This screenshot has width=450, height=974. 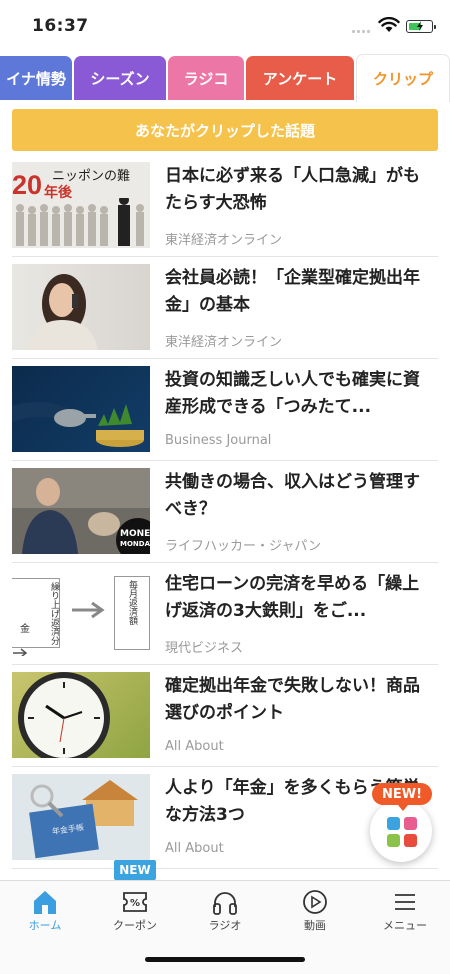 I want to click on article-title: 共働きの場合、収入はどう管理すべき？, so click(x=292, y=495).